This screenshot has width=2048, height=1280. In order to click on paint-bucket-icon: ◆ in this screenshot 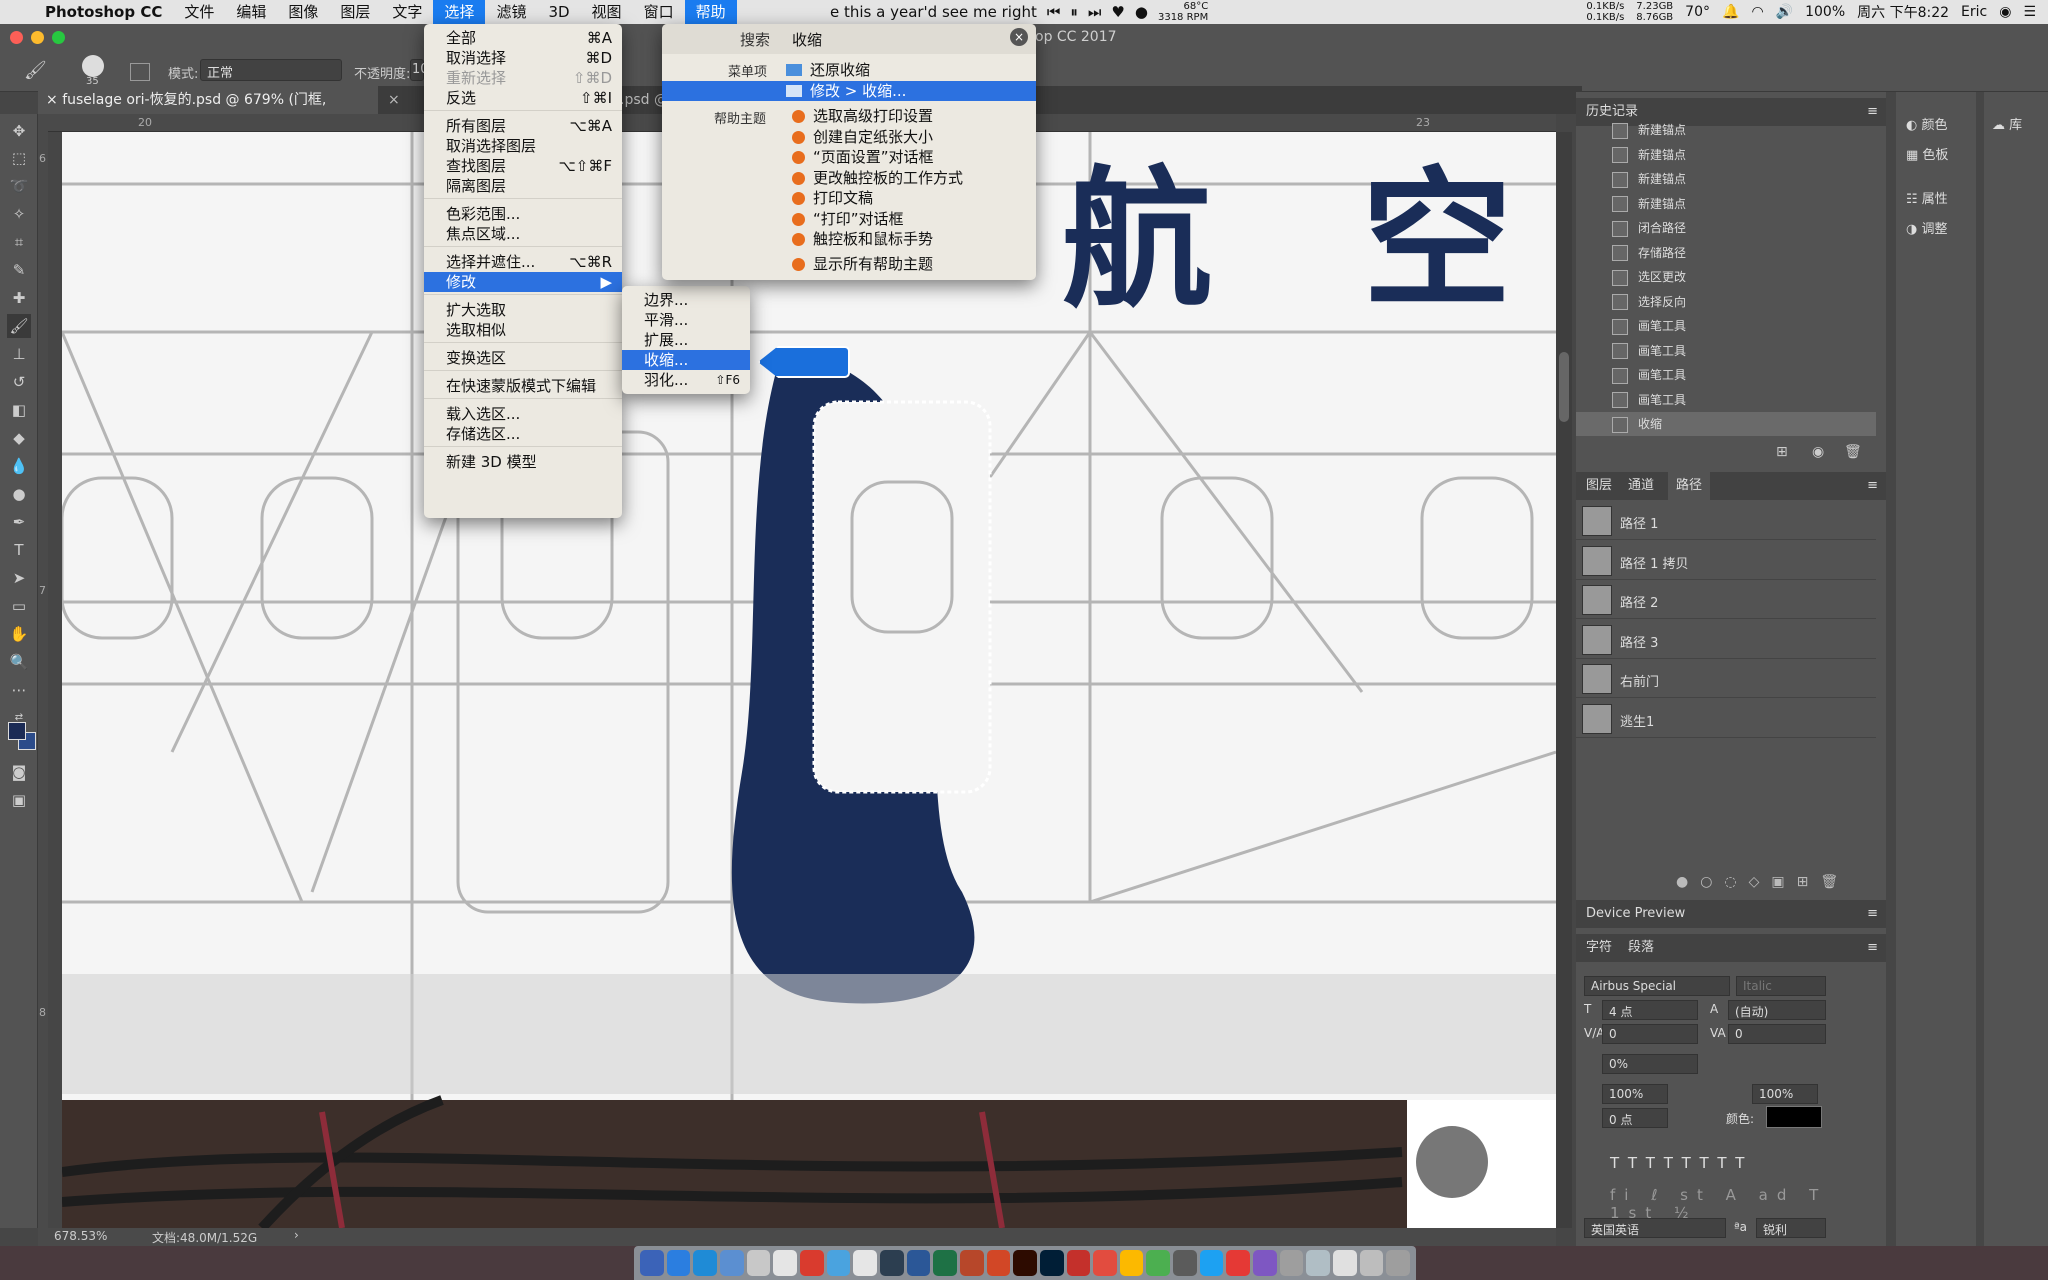, I will do `click(19, 438)`.